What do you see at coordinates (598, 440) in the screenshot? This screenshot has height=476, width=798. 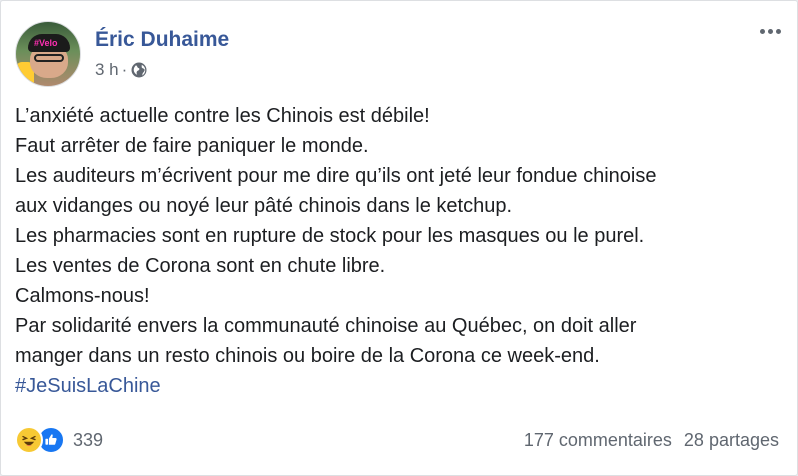 I see `comments-count-link: 177 commentaires` at bounding box center [598, 440].